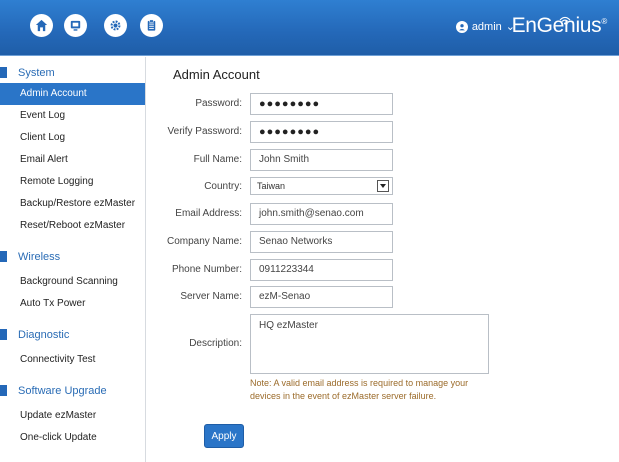 The height and width of the screenshot is (462, 619). What do you see at coordinates (115, 25) in the screenshot?
I see `gear-icon` at bounding box center [115, 25].